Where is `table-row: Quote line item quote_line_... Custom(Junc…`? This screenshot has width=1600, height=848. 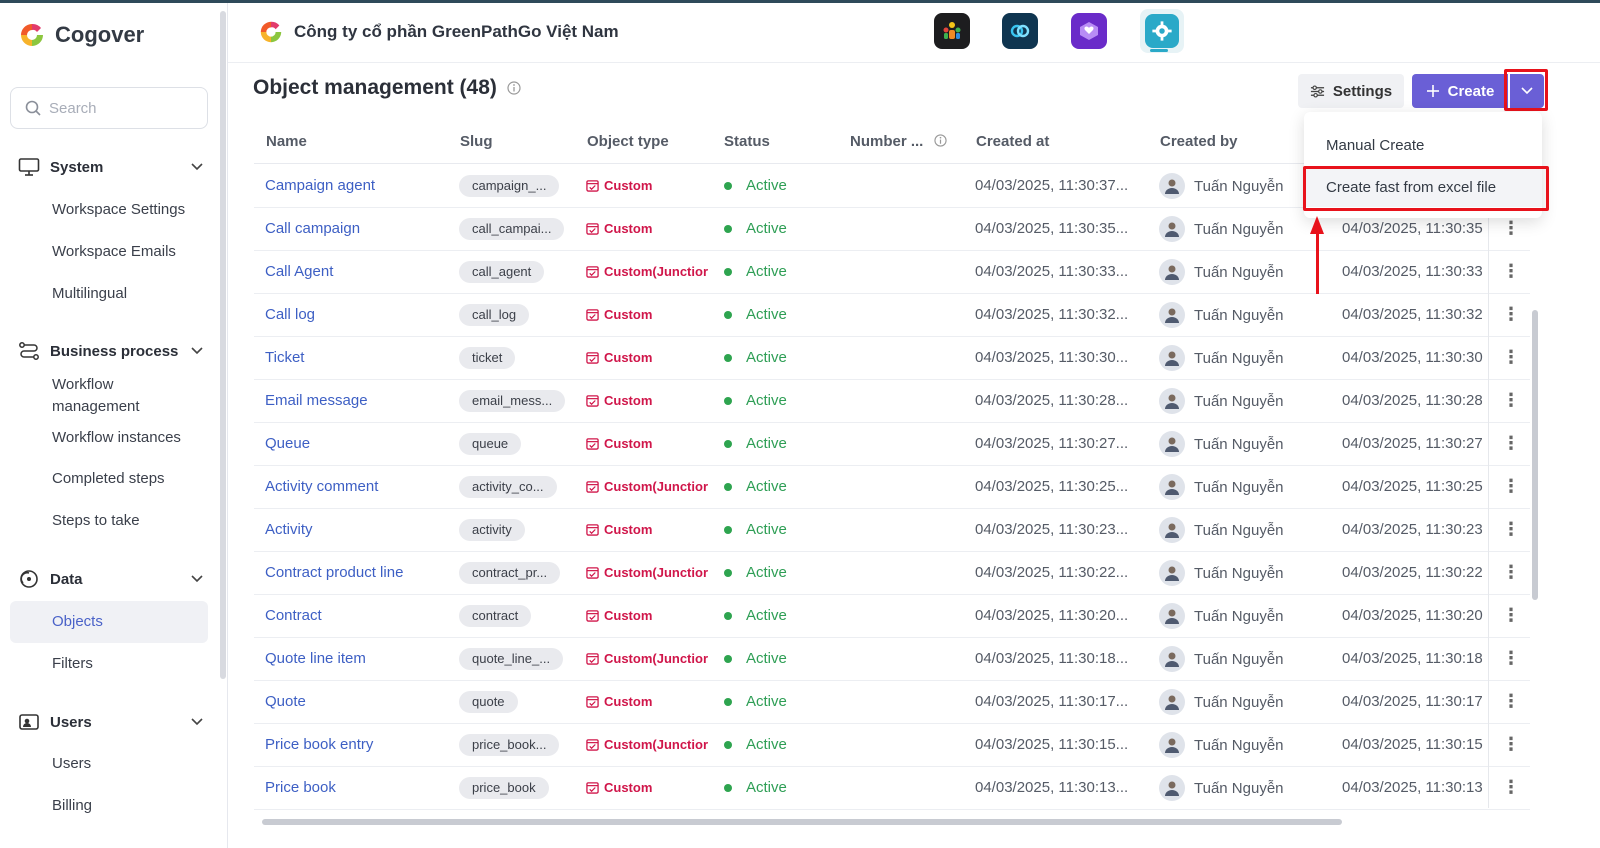
table-row: Quote line item quote_line_... Custom(Junc… is located at coordinates (892, 659).